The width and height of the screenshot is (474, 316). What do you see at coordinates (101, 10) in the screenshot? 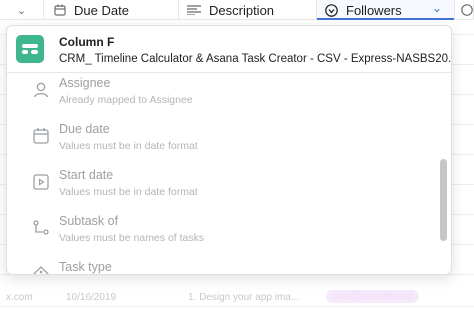
I see `column-label: Due Date` at bounding box center [101, 10].